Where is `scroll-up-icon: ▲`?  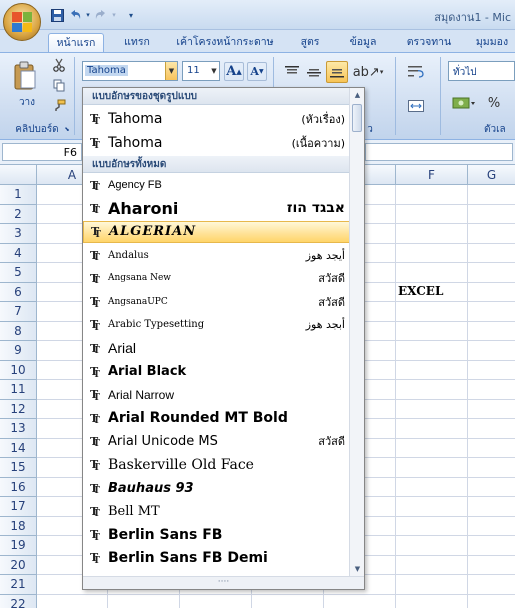 scroll-up-icon: ▲ is located at coordinates (357, 95).